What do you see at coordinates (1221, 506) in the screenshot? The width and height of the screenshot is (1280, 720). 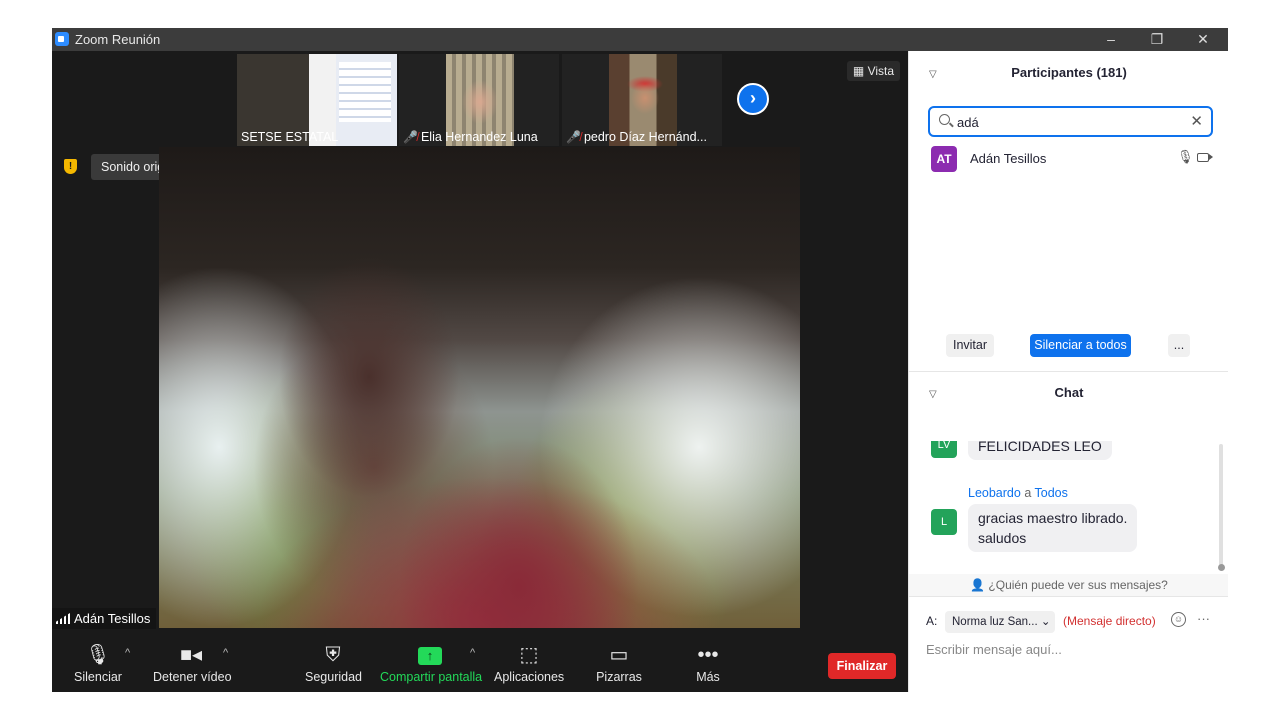 I see `chat-scrollbar` at bounding box center [1221, 506].